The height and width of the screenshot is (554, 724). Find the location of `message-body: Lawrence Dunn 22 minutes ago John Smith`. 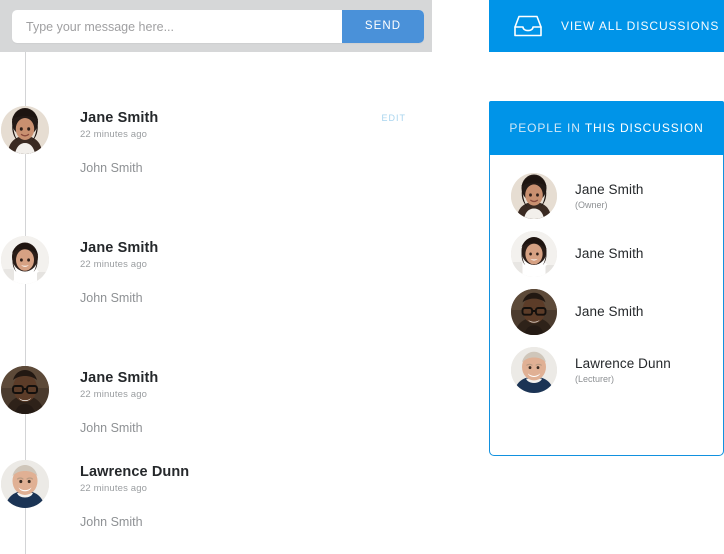

message-body: Lawrence Dunn 22 minutes ago John Smith is located at coordinates (251, 497).